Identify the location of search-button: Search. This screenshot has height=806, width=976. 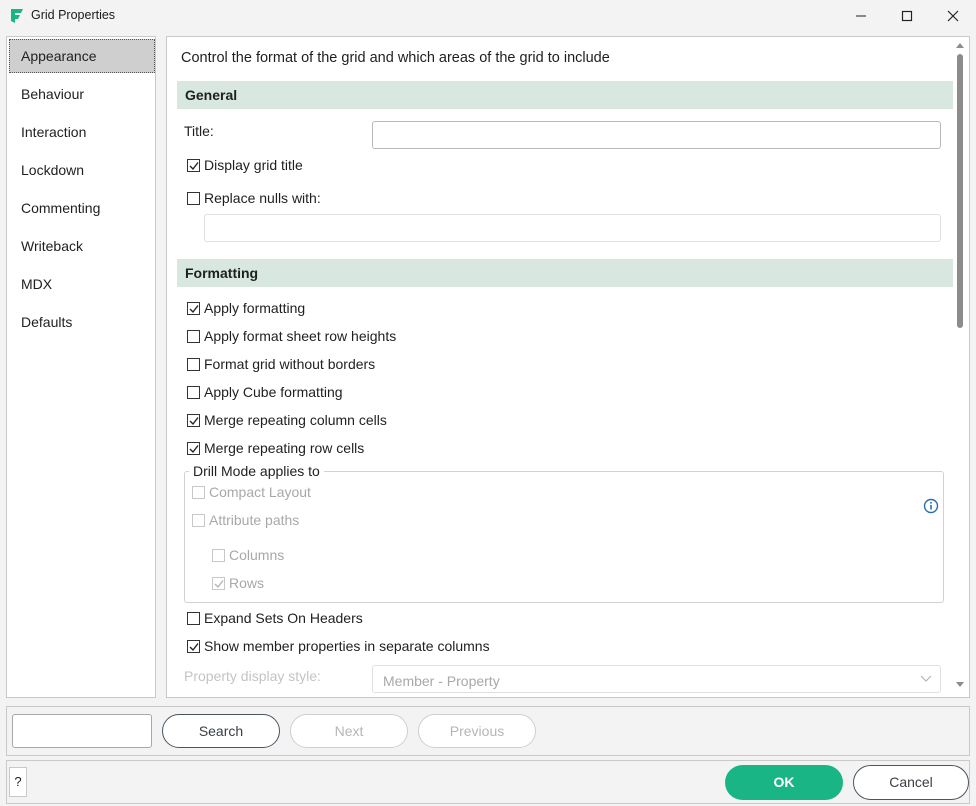
(221, 731).